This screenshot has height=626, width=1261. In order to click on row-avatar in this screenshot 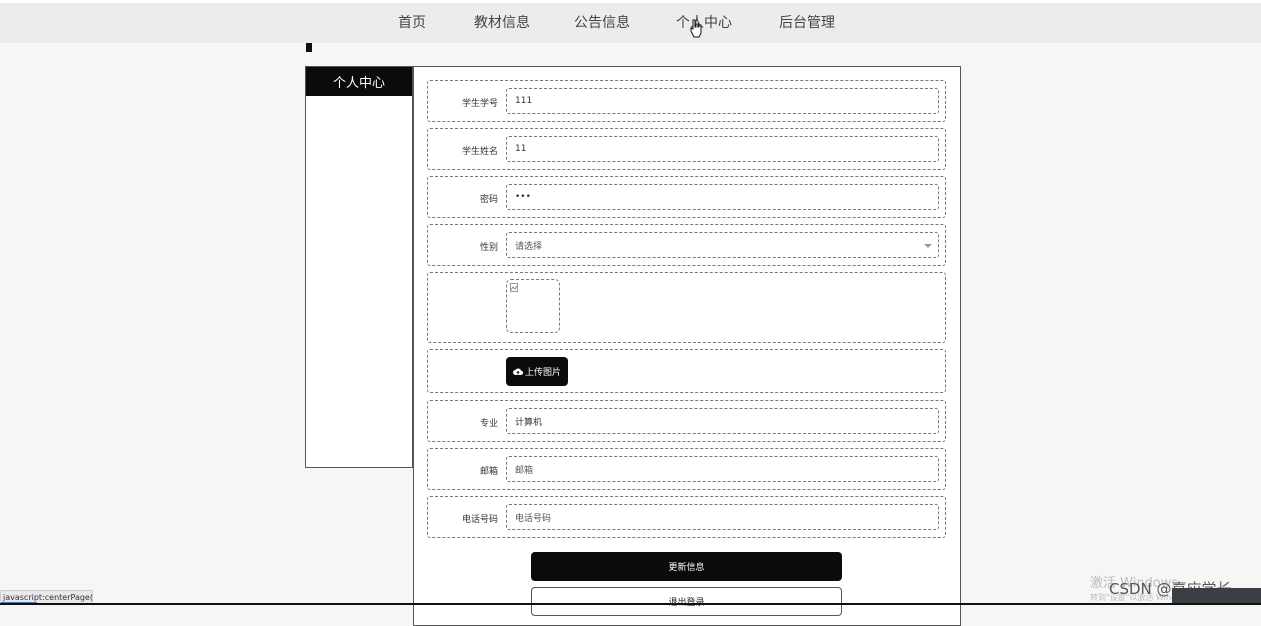, I will do `click(686, 307)`.